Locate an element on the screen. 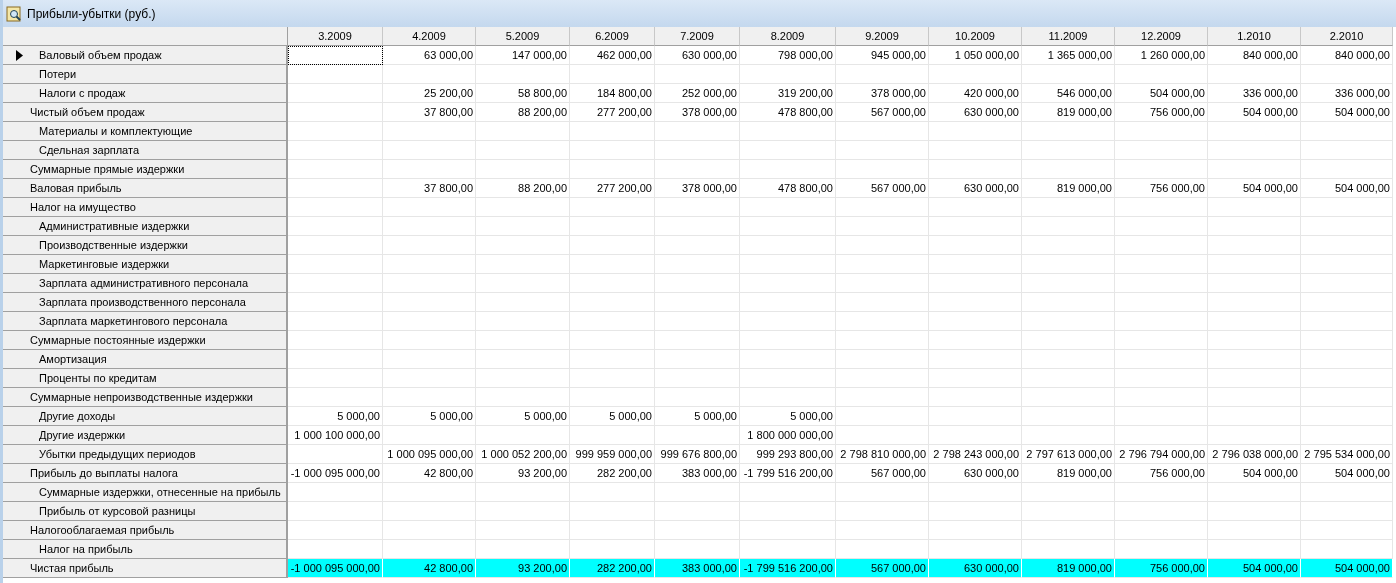 This screenshot has width=1396, height=583. table-cell: 999 293 800,00 is located at coordinates (788, 454).